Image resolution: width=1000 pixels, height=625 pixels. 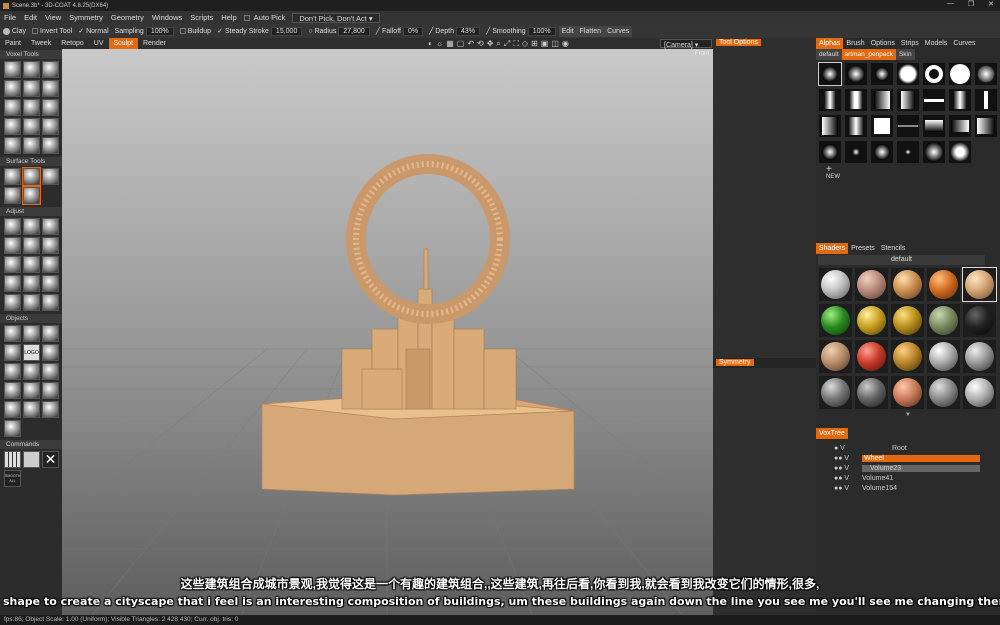 I want to click on shader-swatch-selected, so click(x=979, y=284).